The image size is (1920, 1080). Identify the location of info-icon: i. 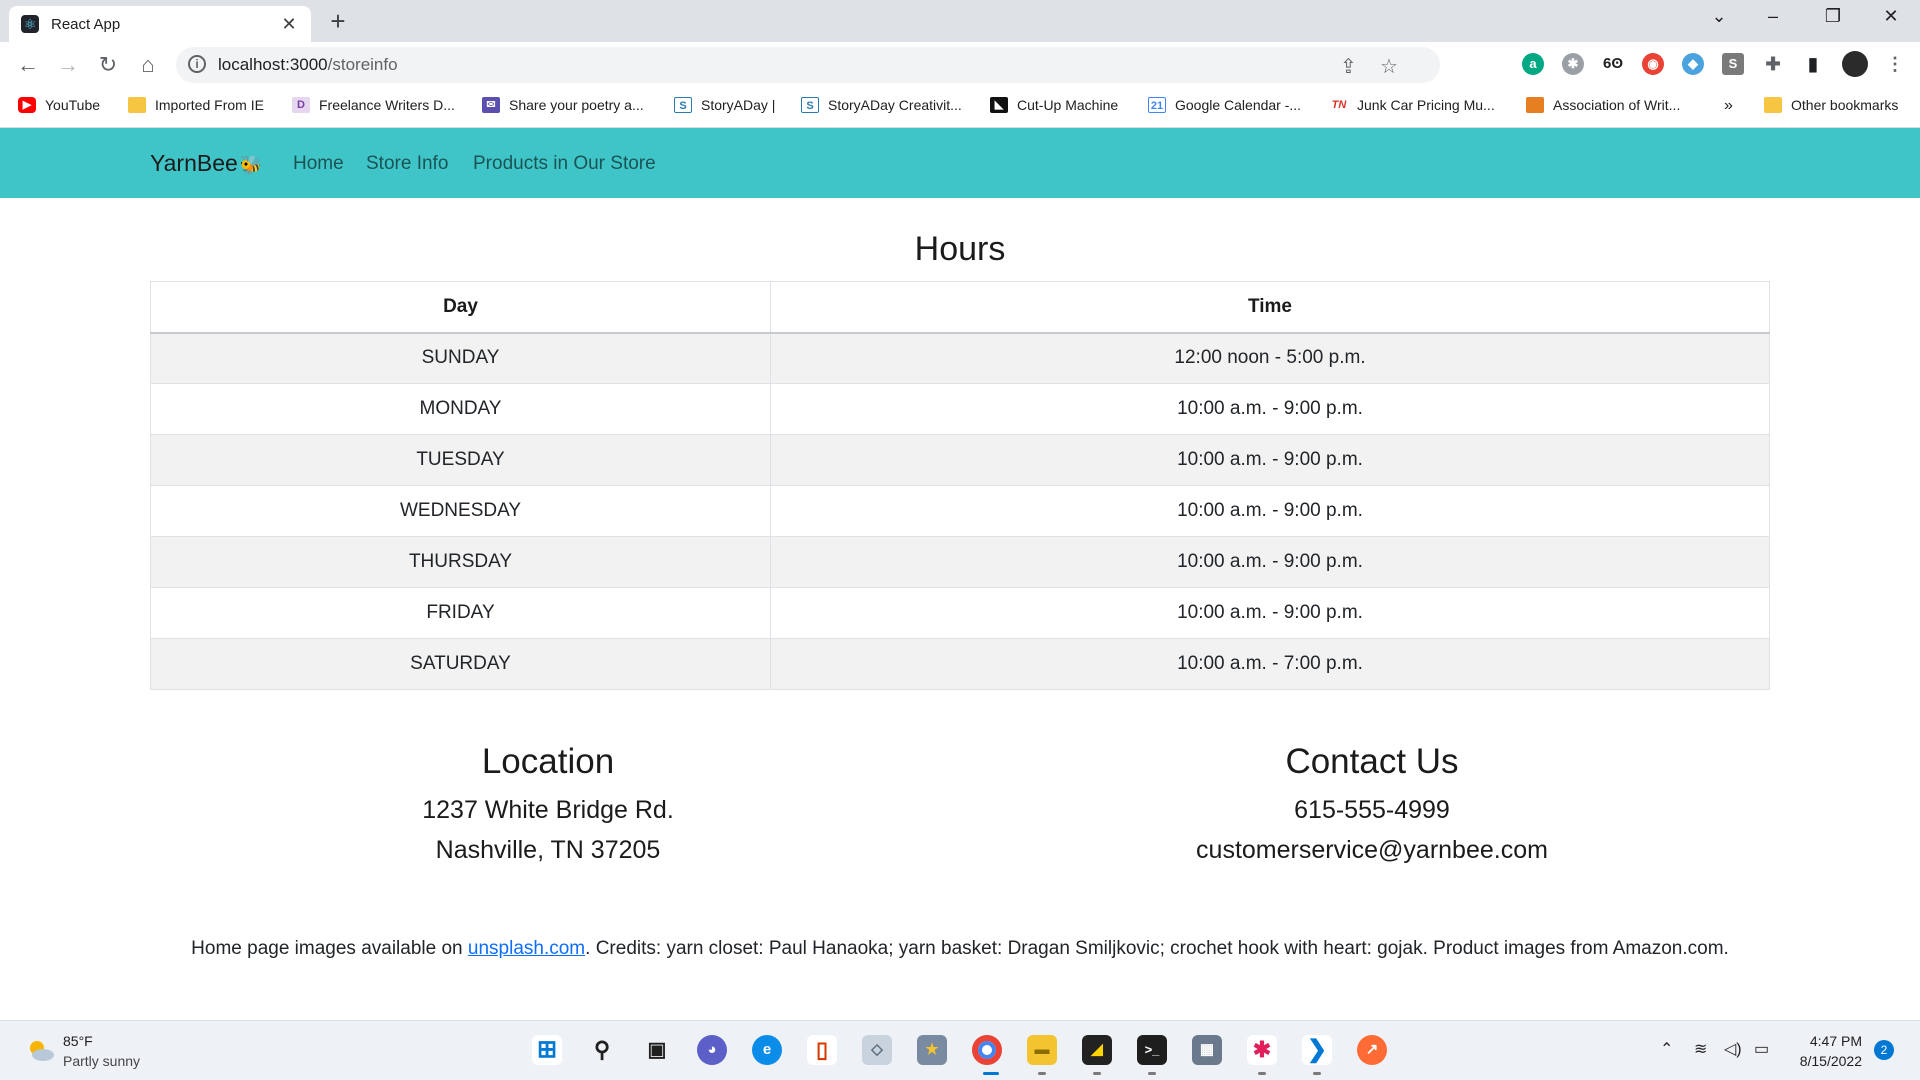
(197, 64).